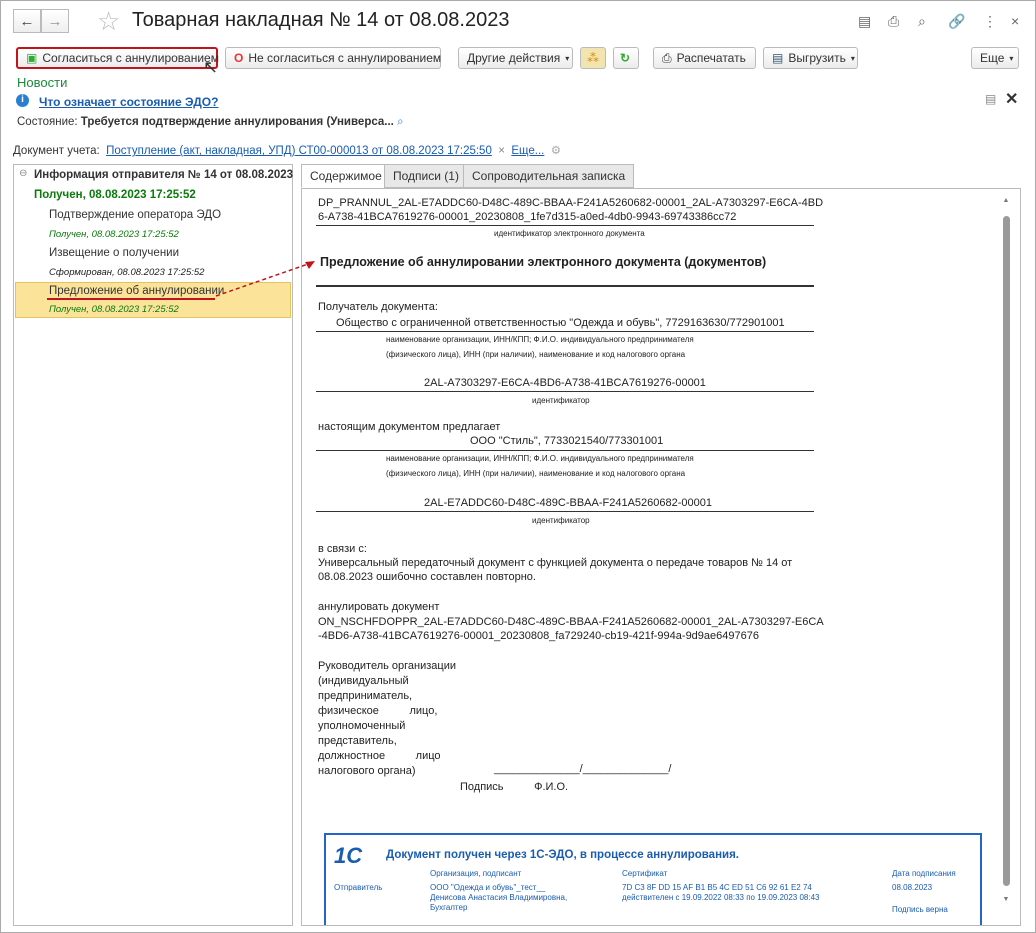 The height and width of the screenshot is (933, 1036). What do you see at coordinates (130, 58) in the screenshot?
I see `agree-label: Согласиться с аннулированием` at bounding box center [130, 58].